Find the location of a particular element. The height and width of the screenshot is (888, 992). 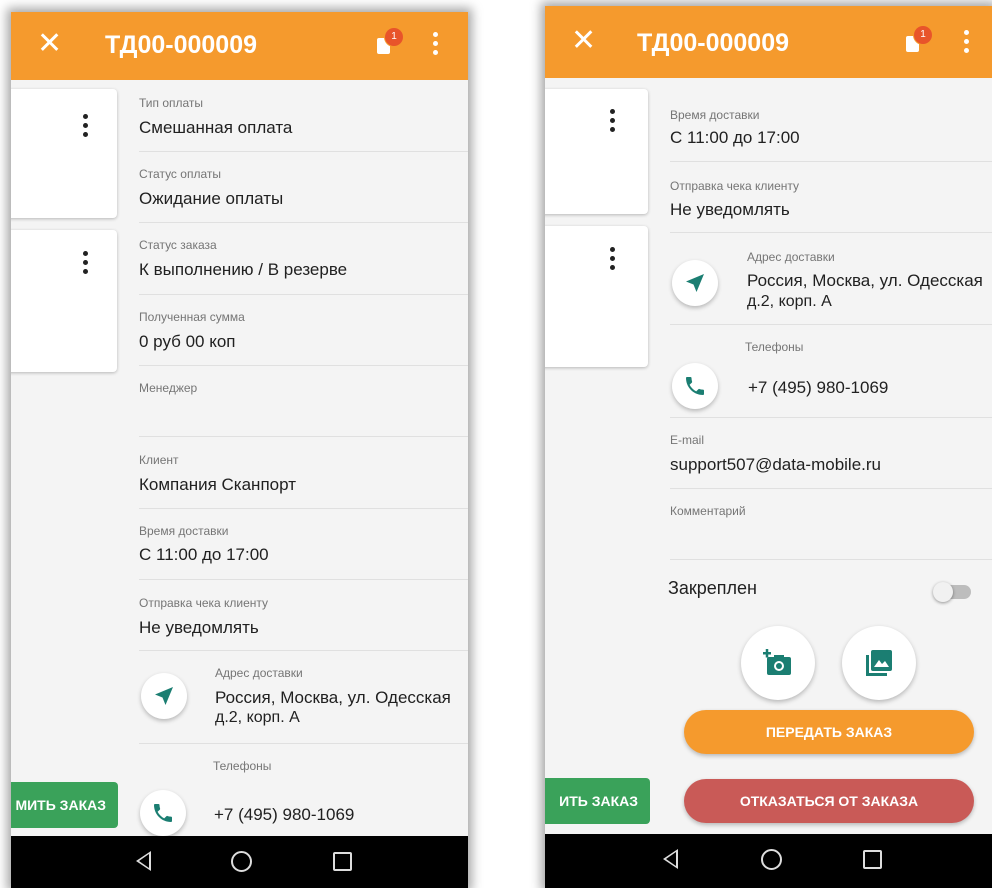

gallery-button is located at coordinates (879, 663).